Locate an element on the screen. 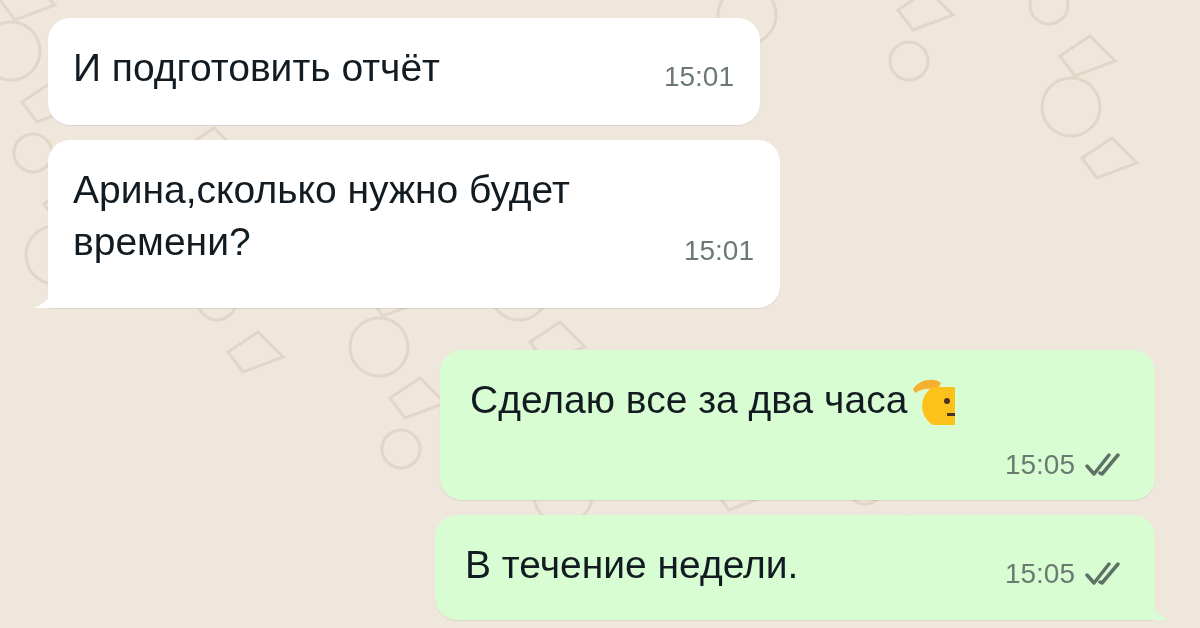 Image resolution: width=1200 pixels, height=628 pixels. message-text: Арина,сколько нужно будет времени? is located at coordinates (322, 216).